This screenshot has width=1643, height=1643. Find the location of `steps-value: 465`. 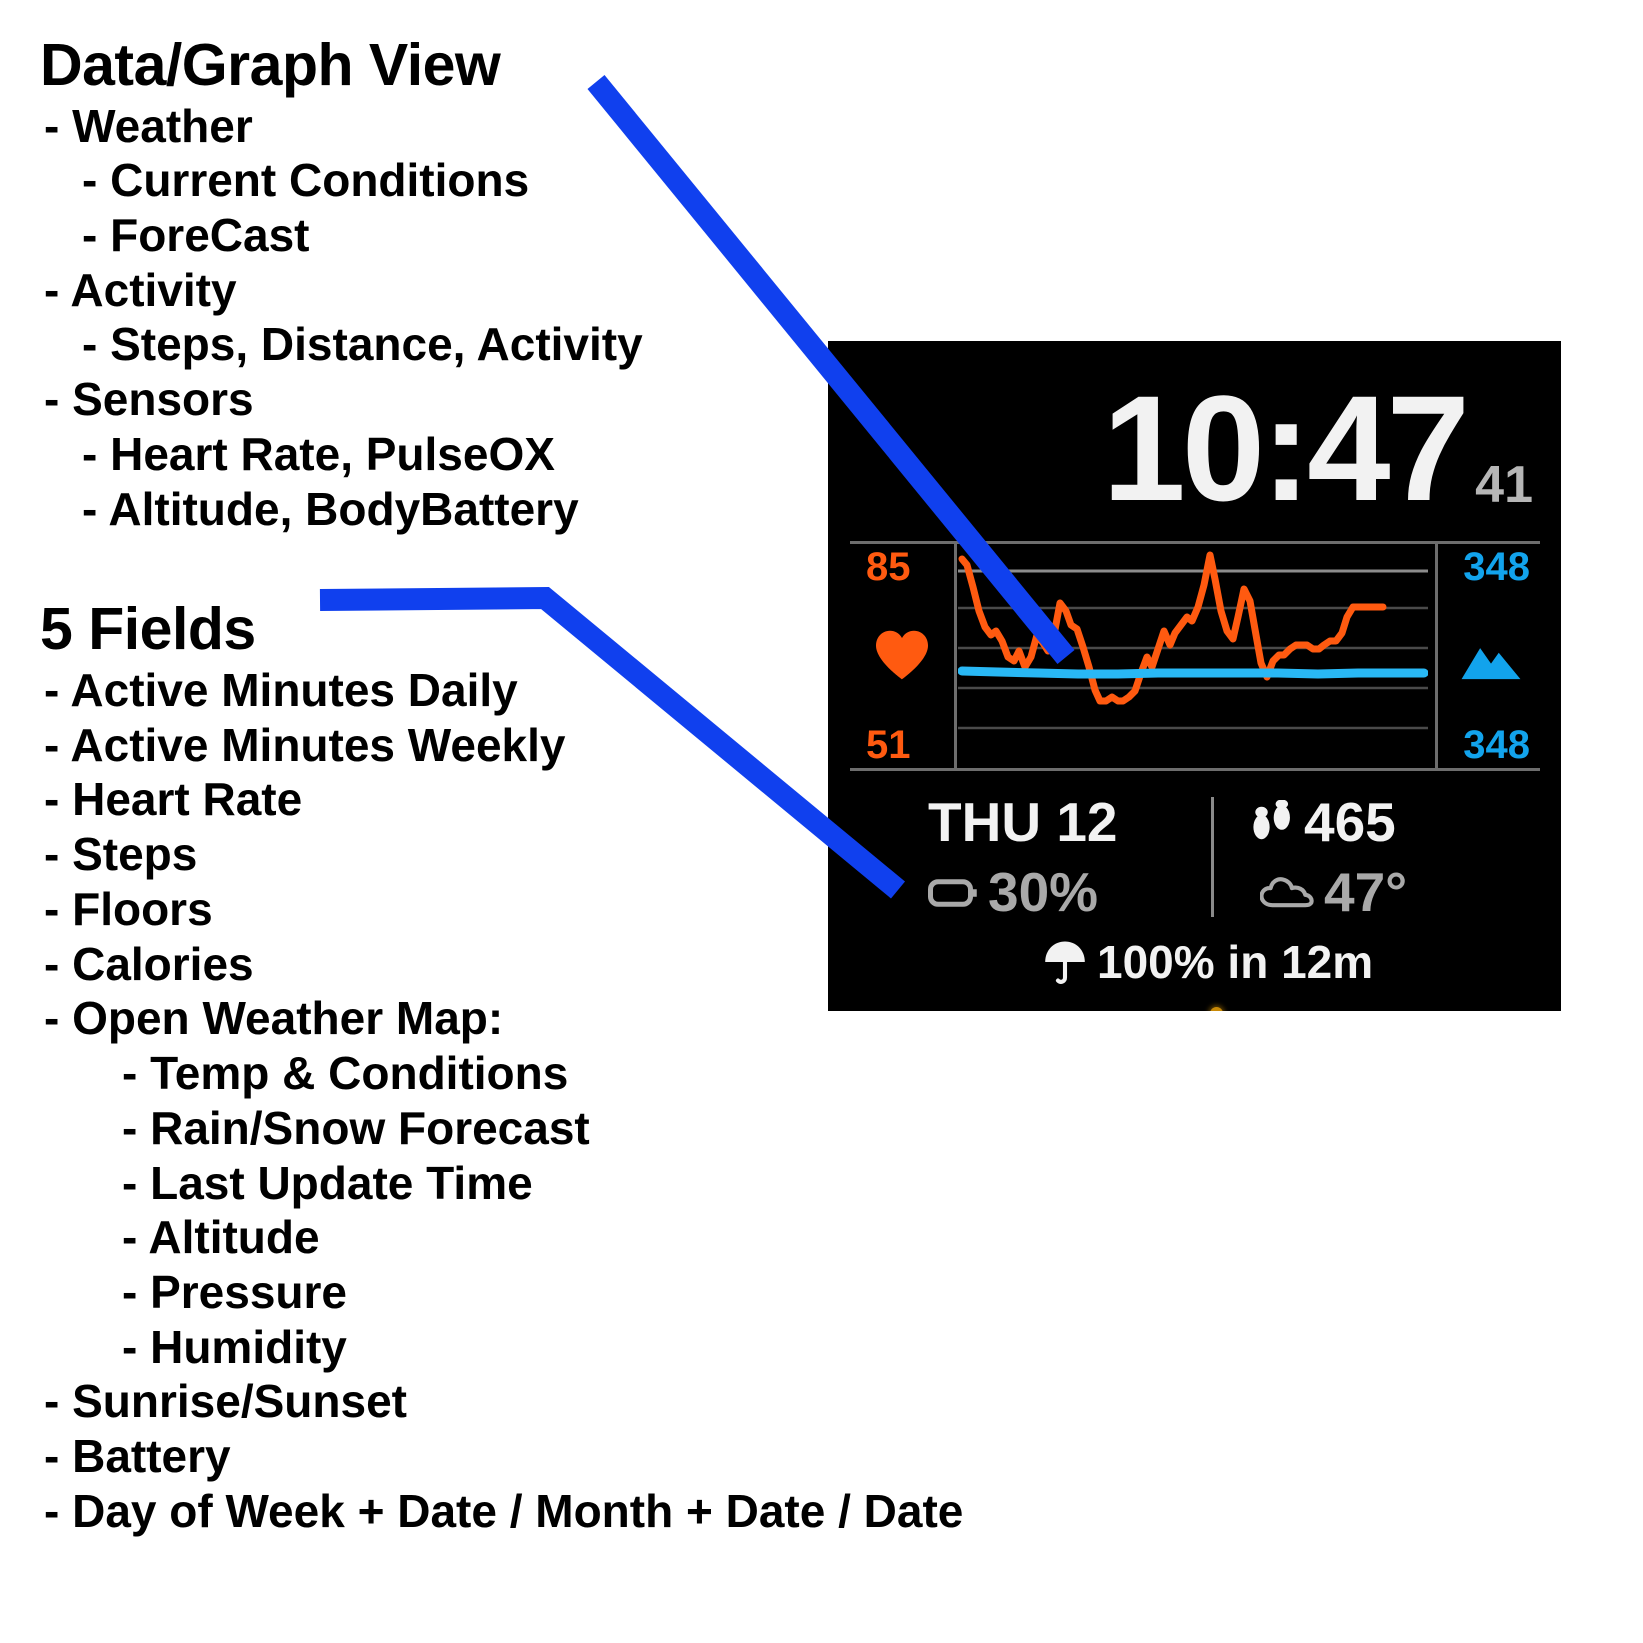

steps-value: 465 is located at coordinates (1350, 822).